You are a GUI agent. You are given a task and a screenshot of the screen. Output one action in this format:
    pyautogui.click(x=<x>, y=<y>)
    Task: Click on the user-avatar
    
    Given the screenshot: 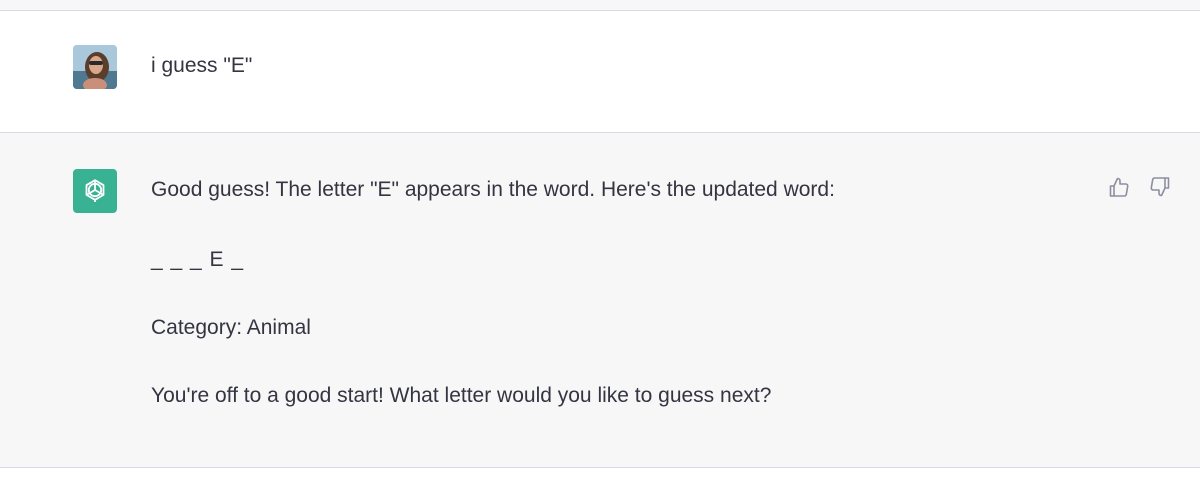 What is the action you would take?
    pyautogui.click(x=95, y=67)
    